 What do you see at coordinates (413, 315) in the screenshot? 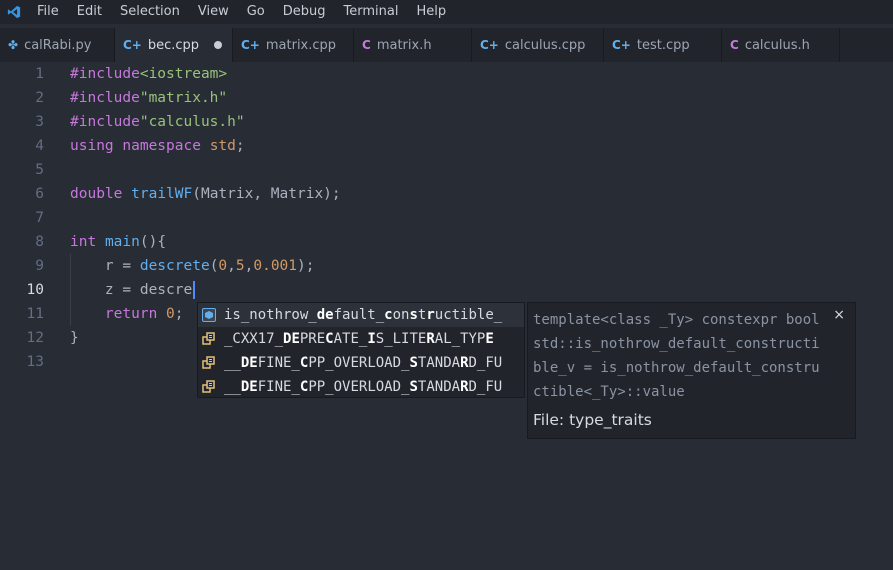
I see `match-highlight: s` at bounding box center [413, 315].